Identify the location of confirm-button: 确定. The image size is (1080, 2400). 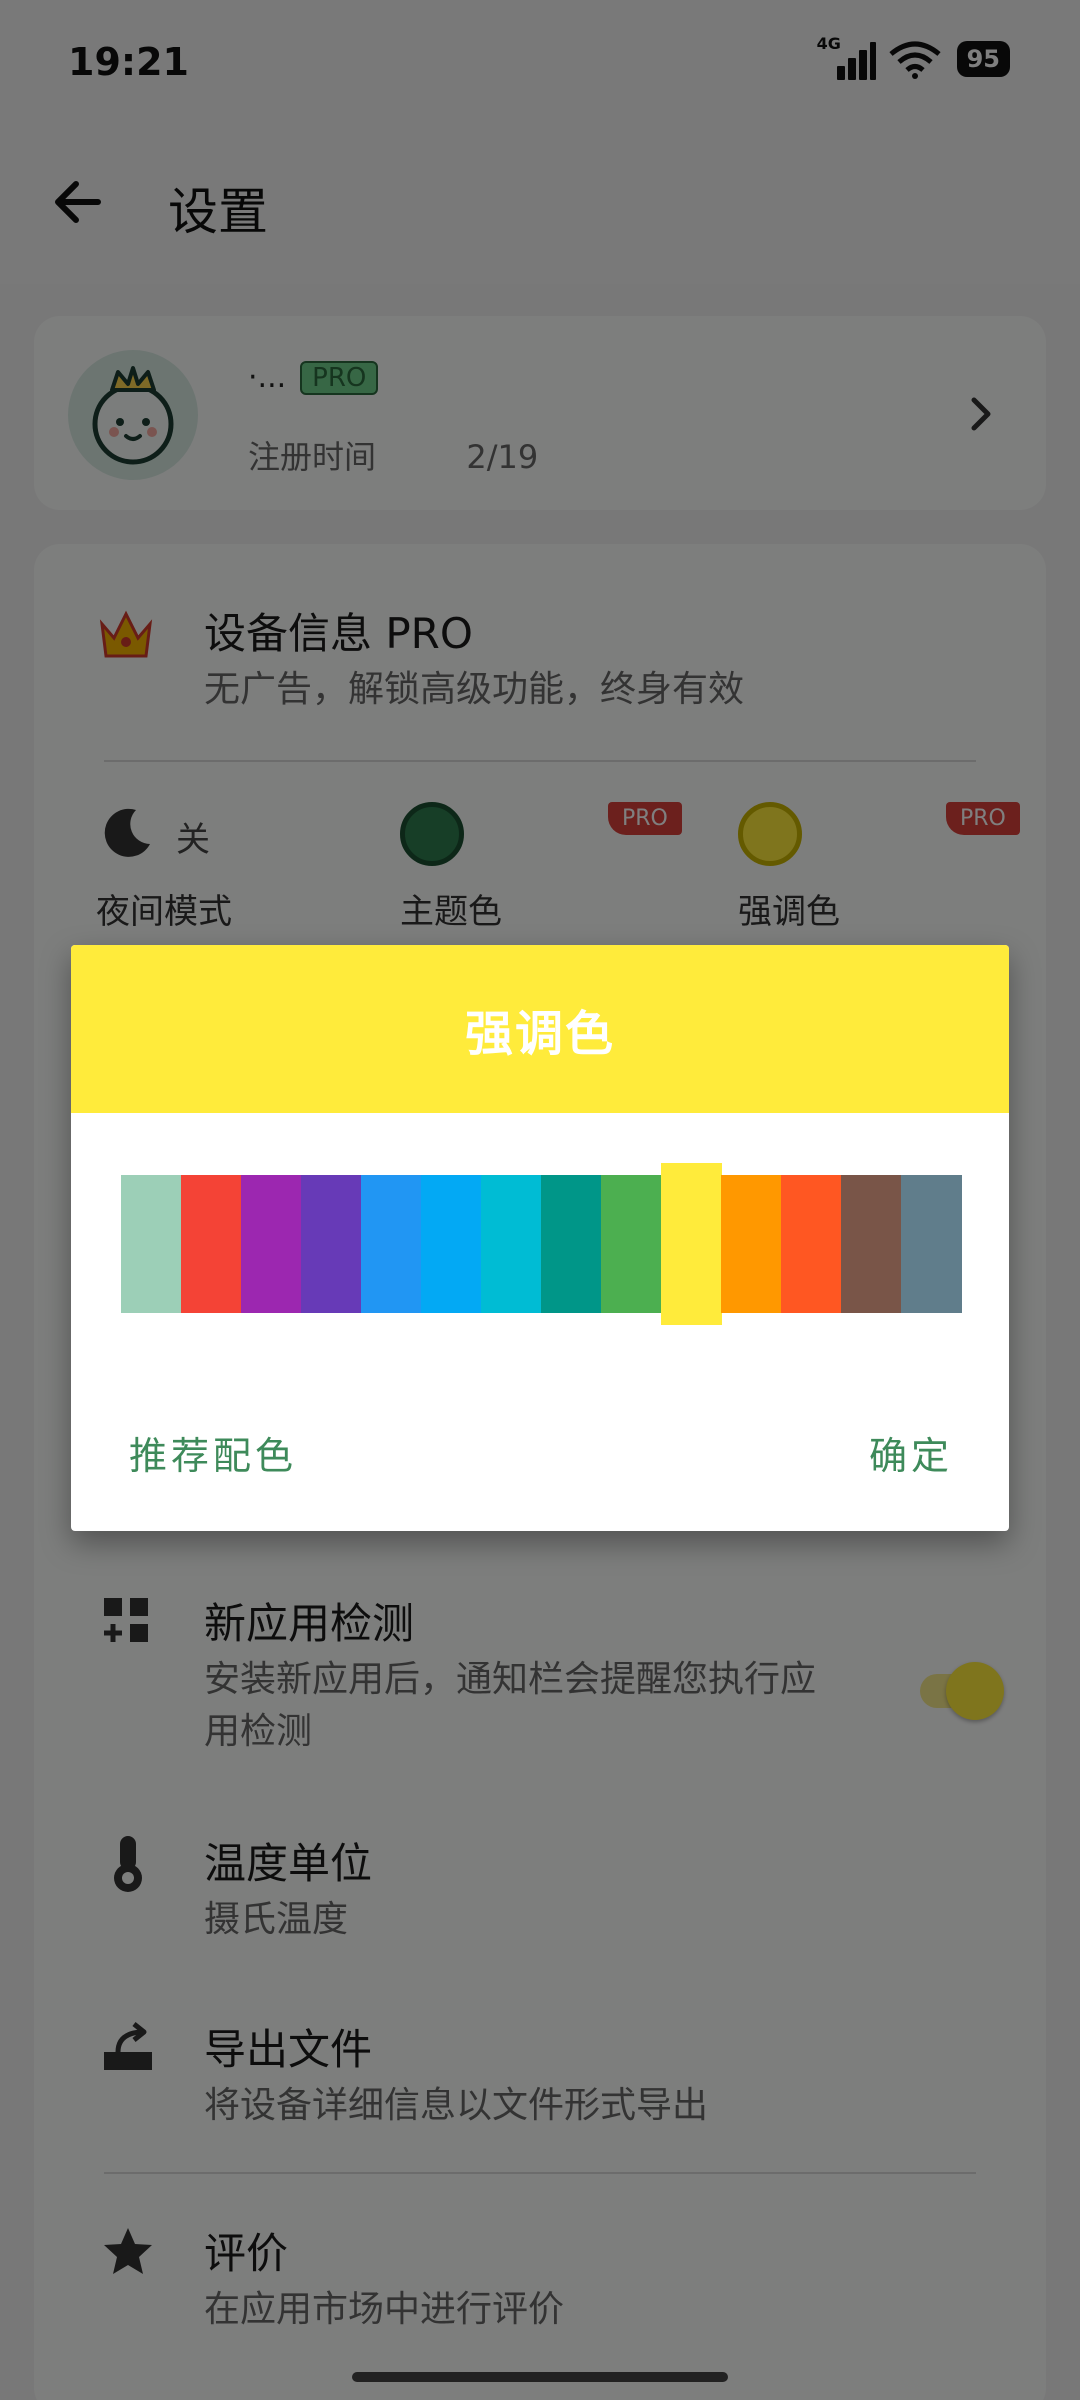
(911, 1452).